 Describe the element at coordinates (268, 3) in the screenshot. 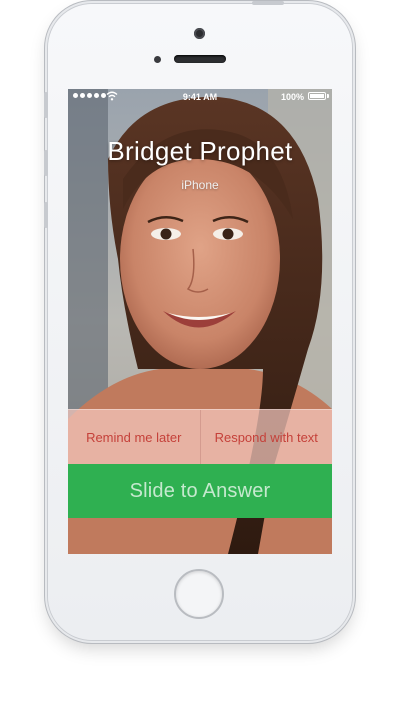

I see `sleep-button` at that location.